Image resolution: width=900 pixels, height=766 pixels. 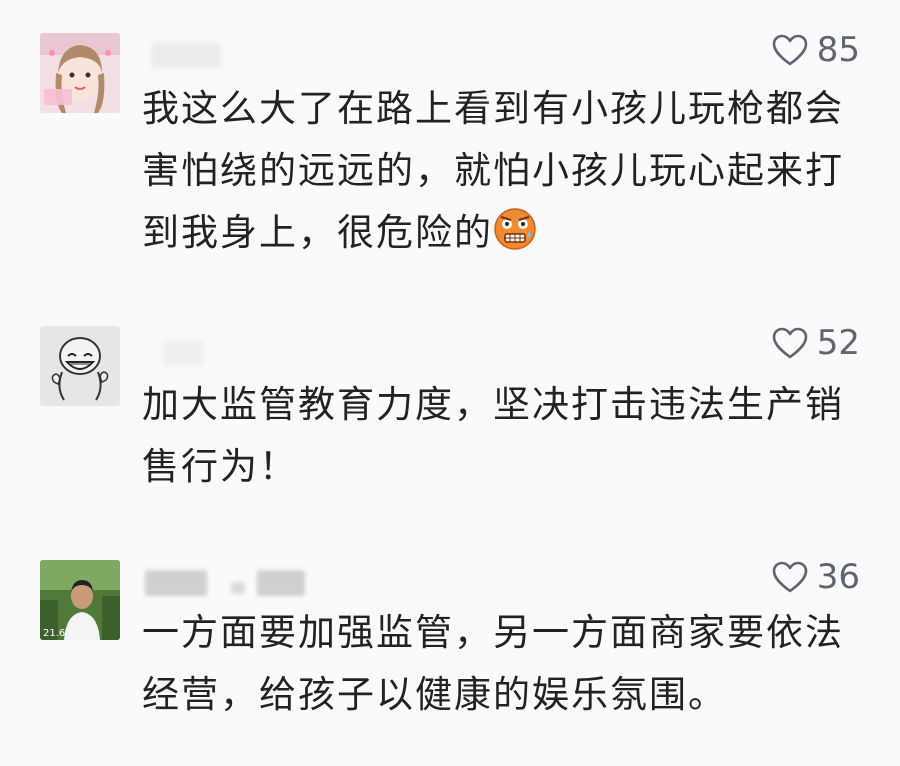 I want to click on avatar: 21.6, so click(x=80, y=600).